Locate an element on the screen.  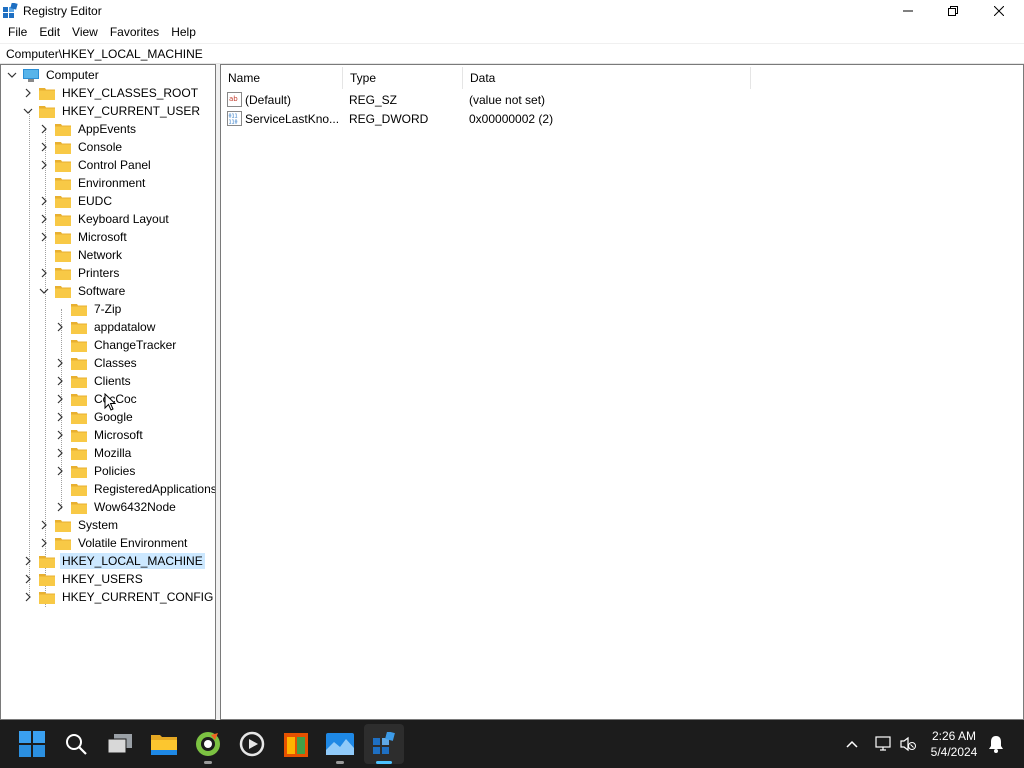
close-button is located at coordinates (999, 11).